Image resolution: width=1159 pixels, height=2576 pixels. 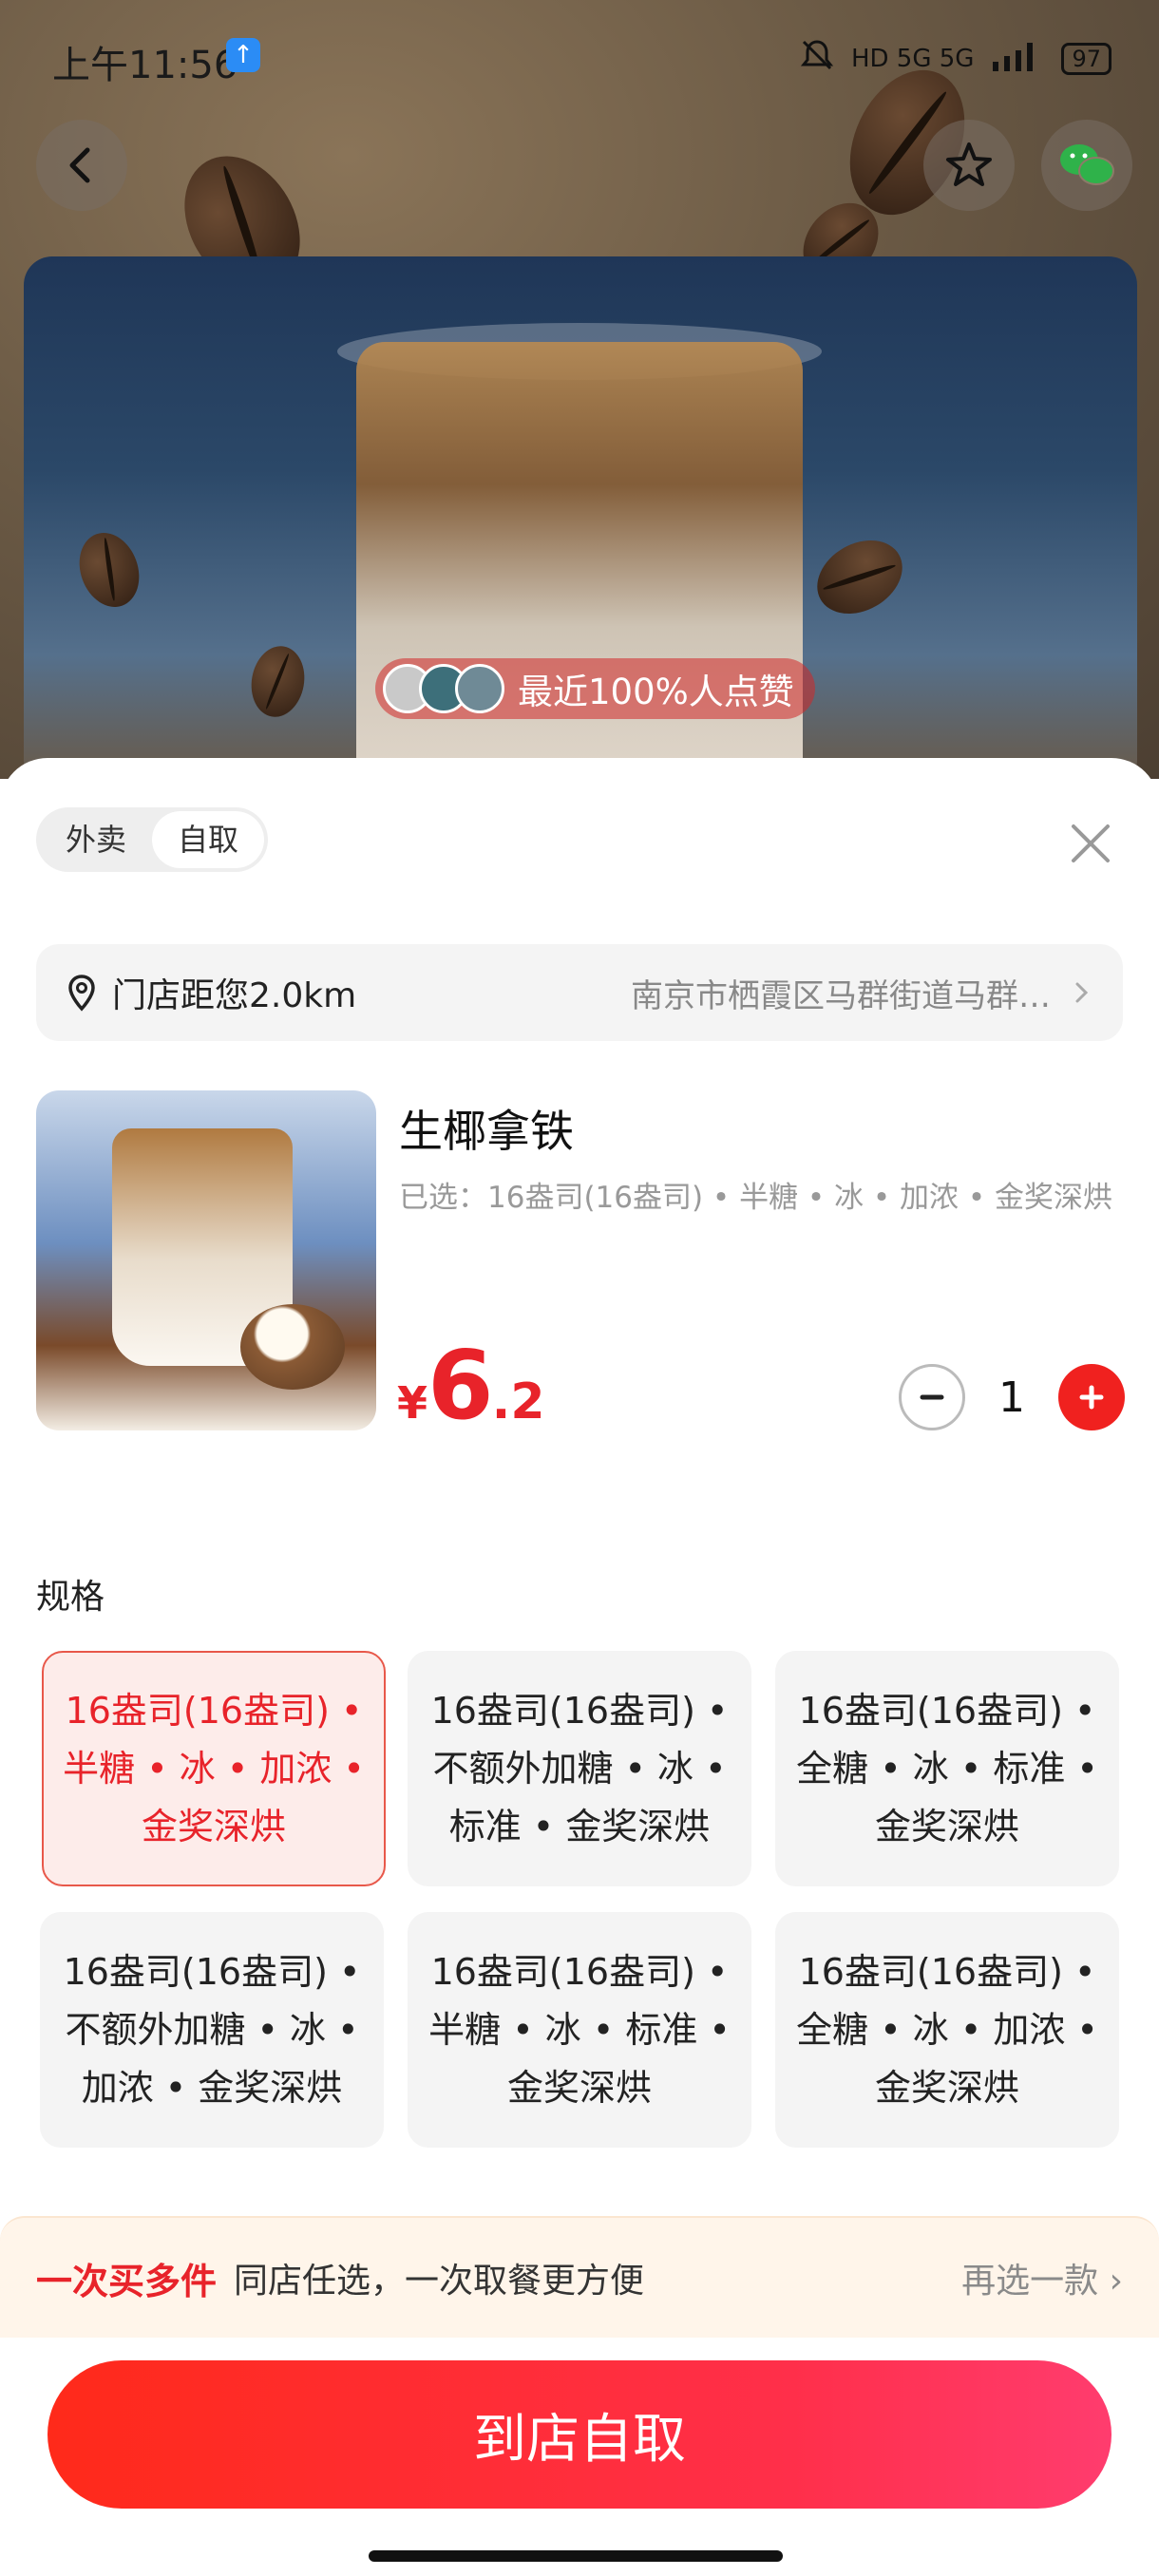 I want to click on close-button, so click(x=1090, y=843).